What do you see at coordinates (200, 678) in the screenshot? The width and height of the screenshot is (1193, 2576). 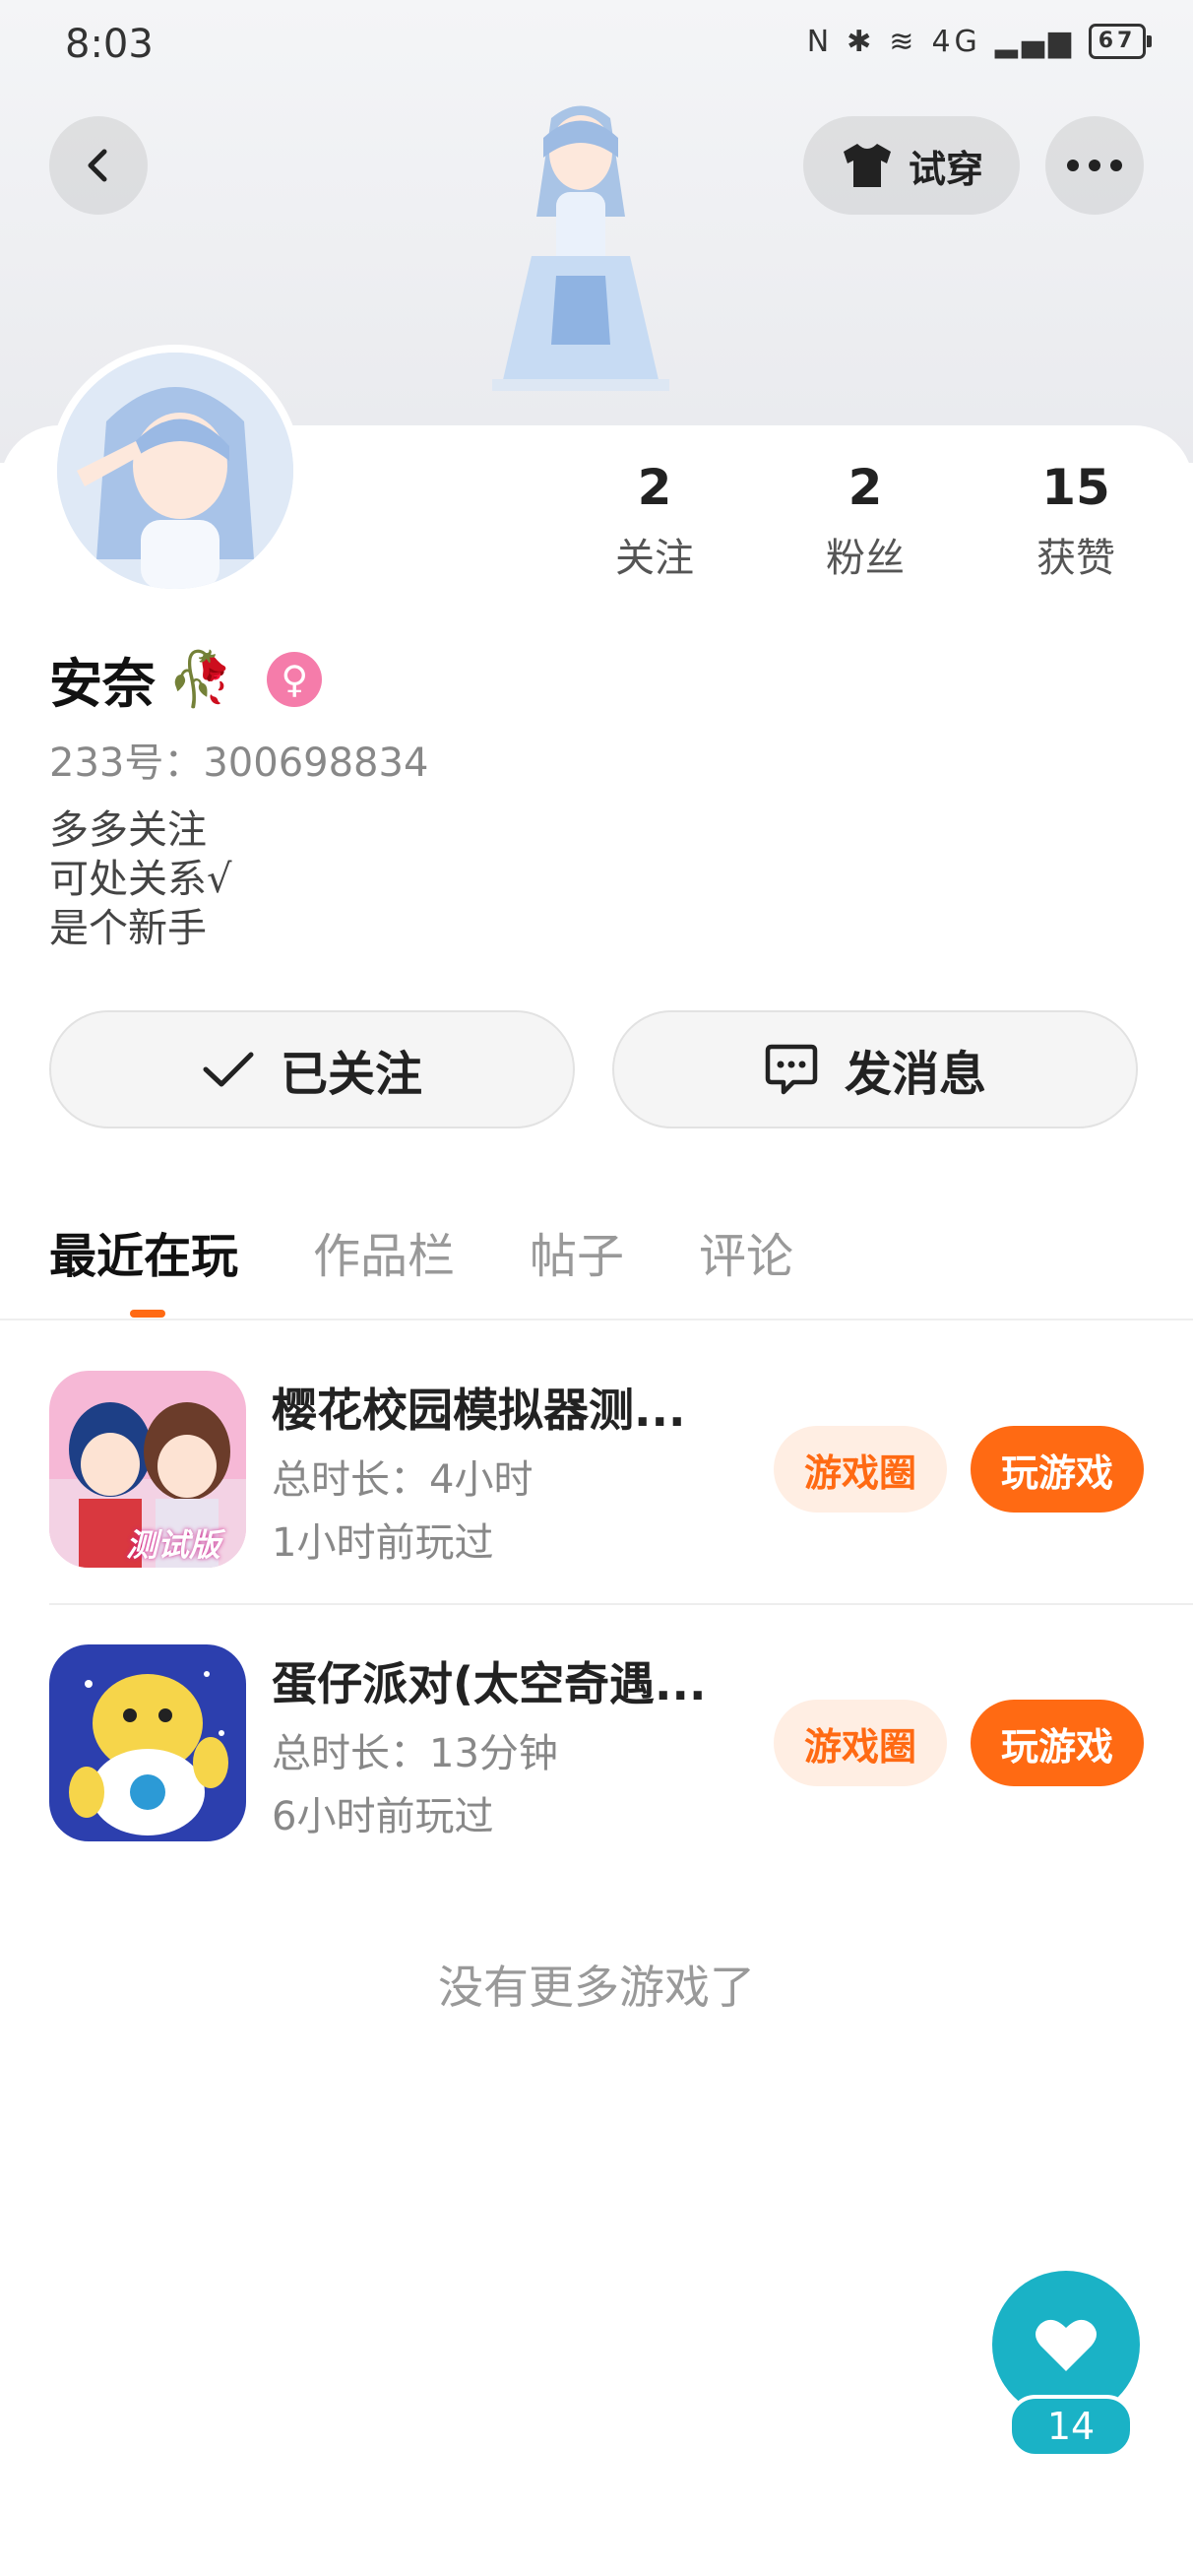 I see `wilted-rose-icon: 🥀` at bounding box center [200, 678].